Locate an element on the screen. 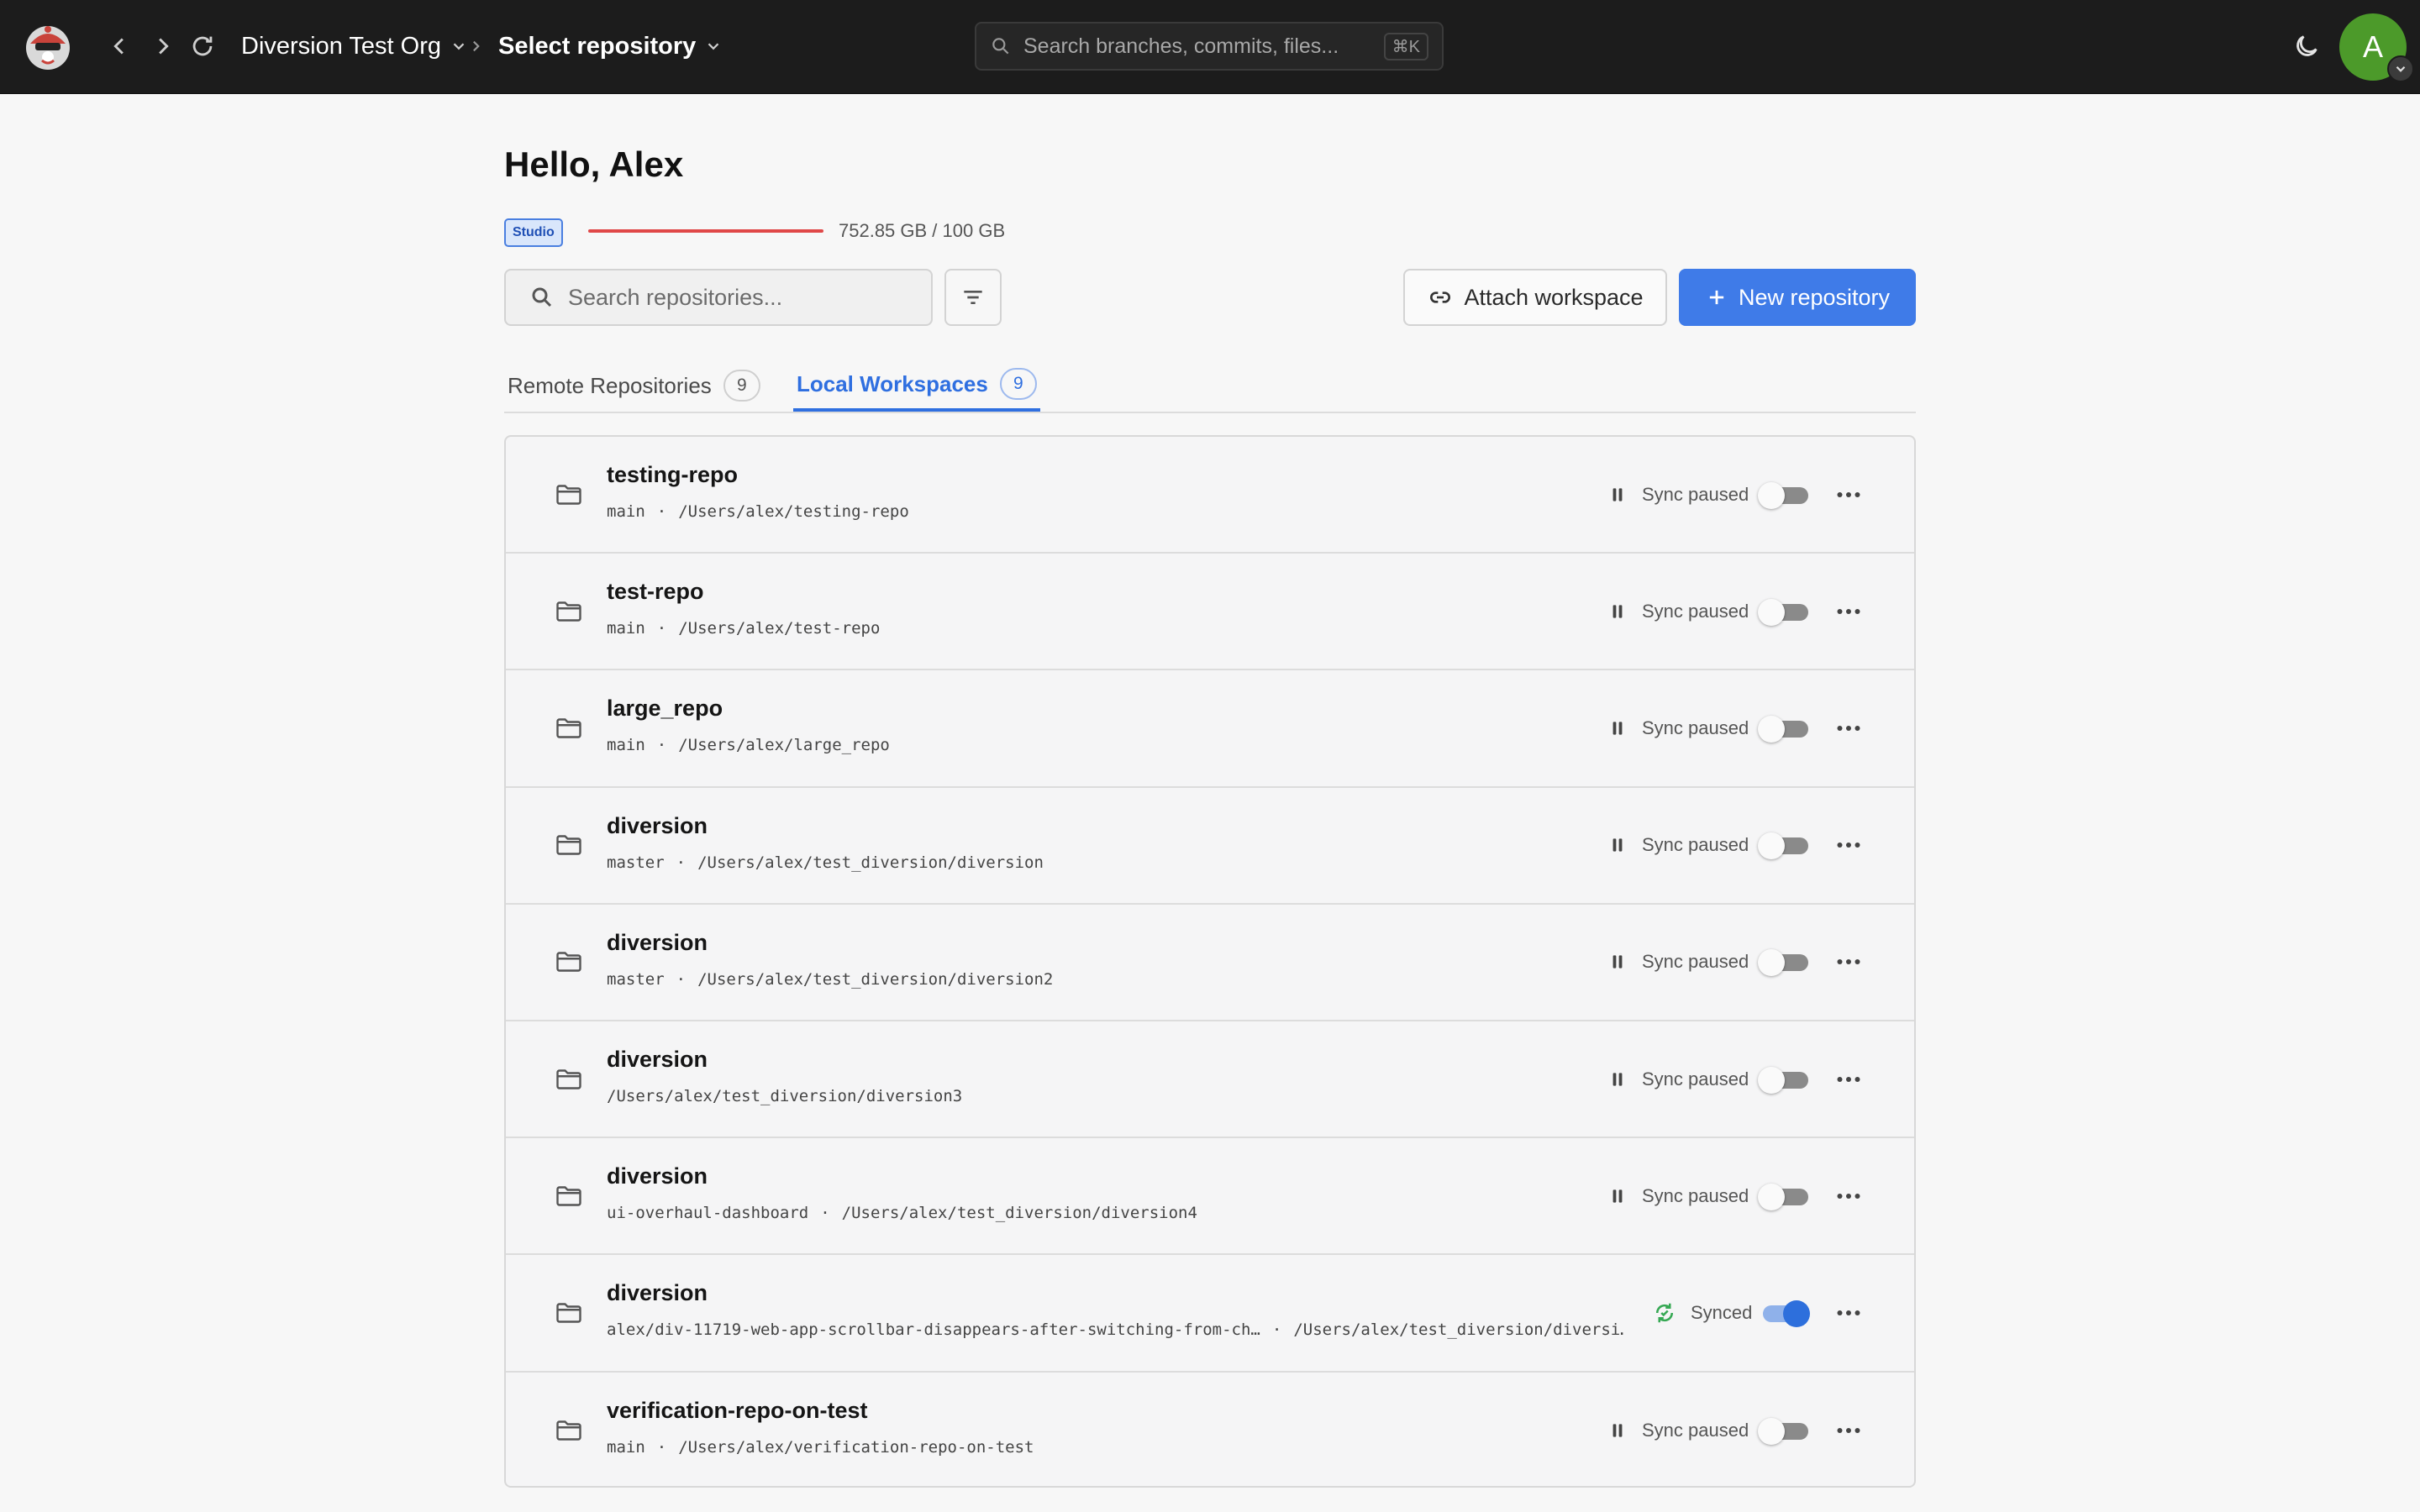 This screenshot has height=1512, width=2420. chevron-down-icon is located at coordinates (2400, 68).